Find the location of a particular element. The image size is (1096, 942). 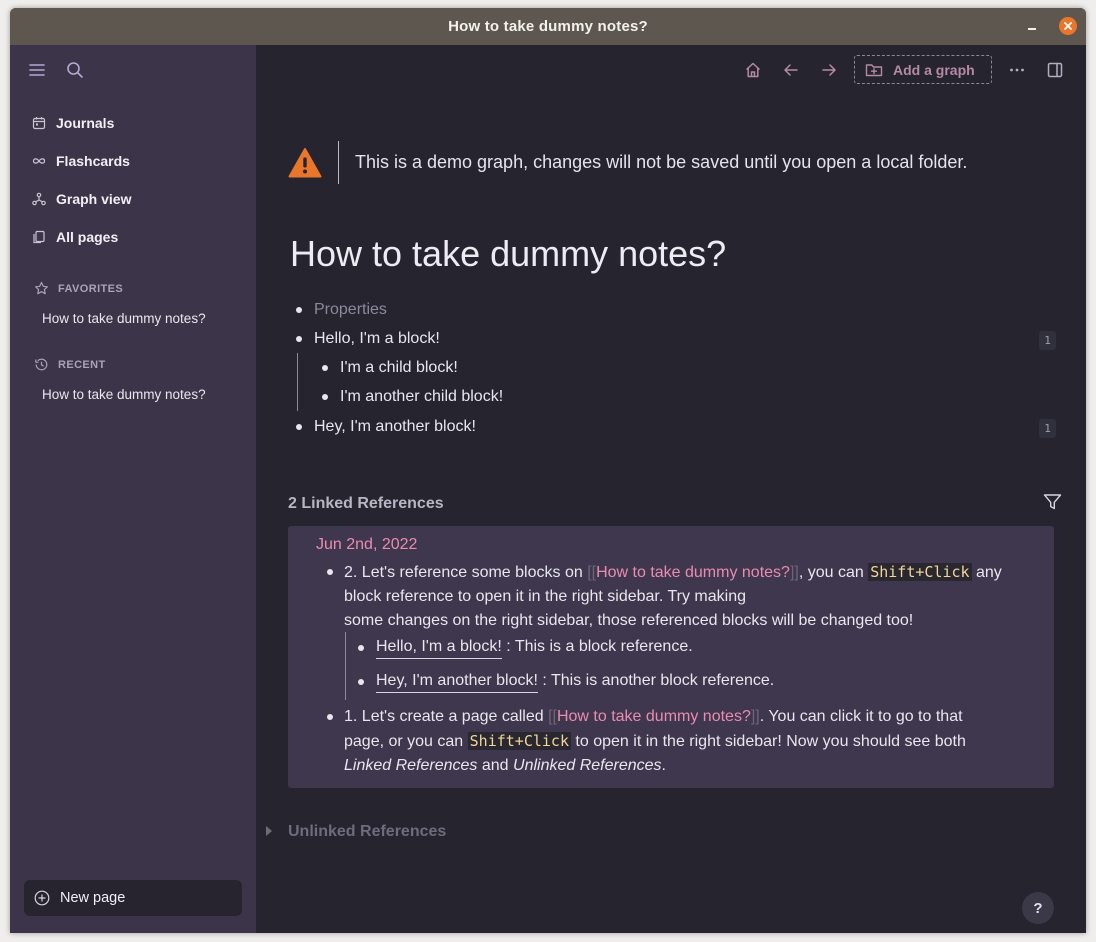

arrow-right-icon is located at coordinates (829, 69).